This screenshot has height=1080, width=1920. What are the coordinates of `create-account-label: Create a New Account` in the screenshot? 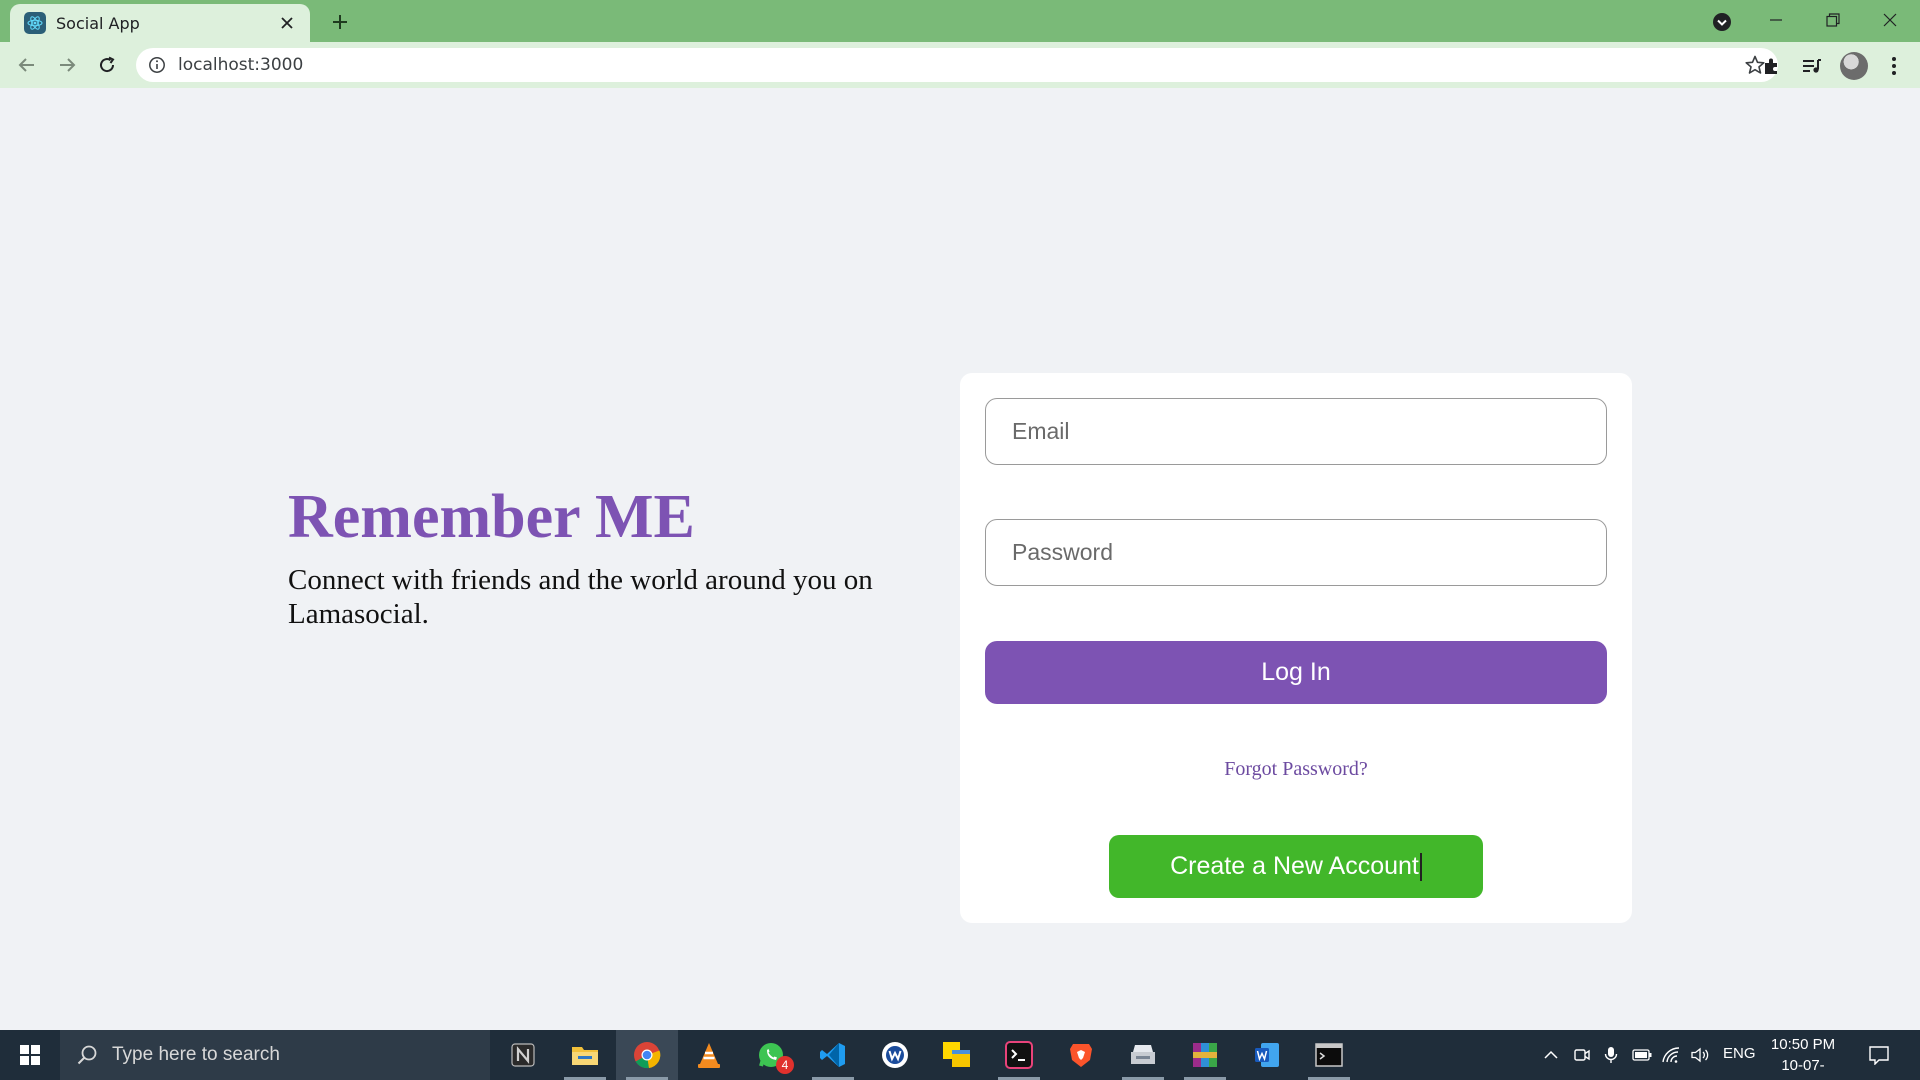 It's located at (1294, 865).